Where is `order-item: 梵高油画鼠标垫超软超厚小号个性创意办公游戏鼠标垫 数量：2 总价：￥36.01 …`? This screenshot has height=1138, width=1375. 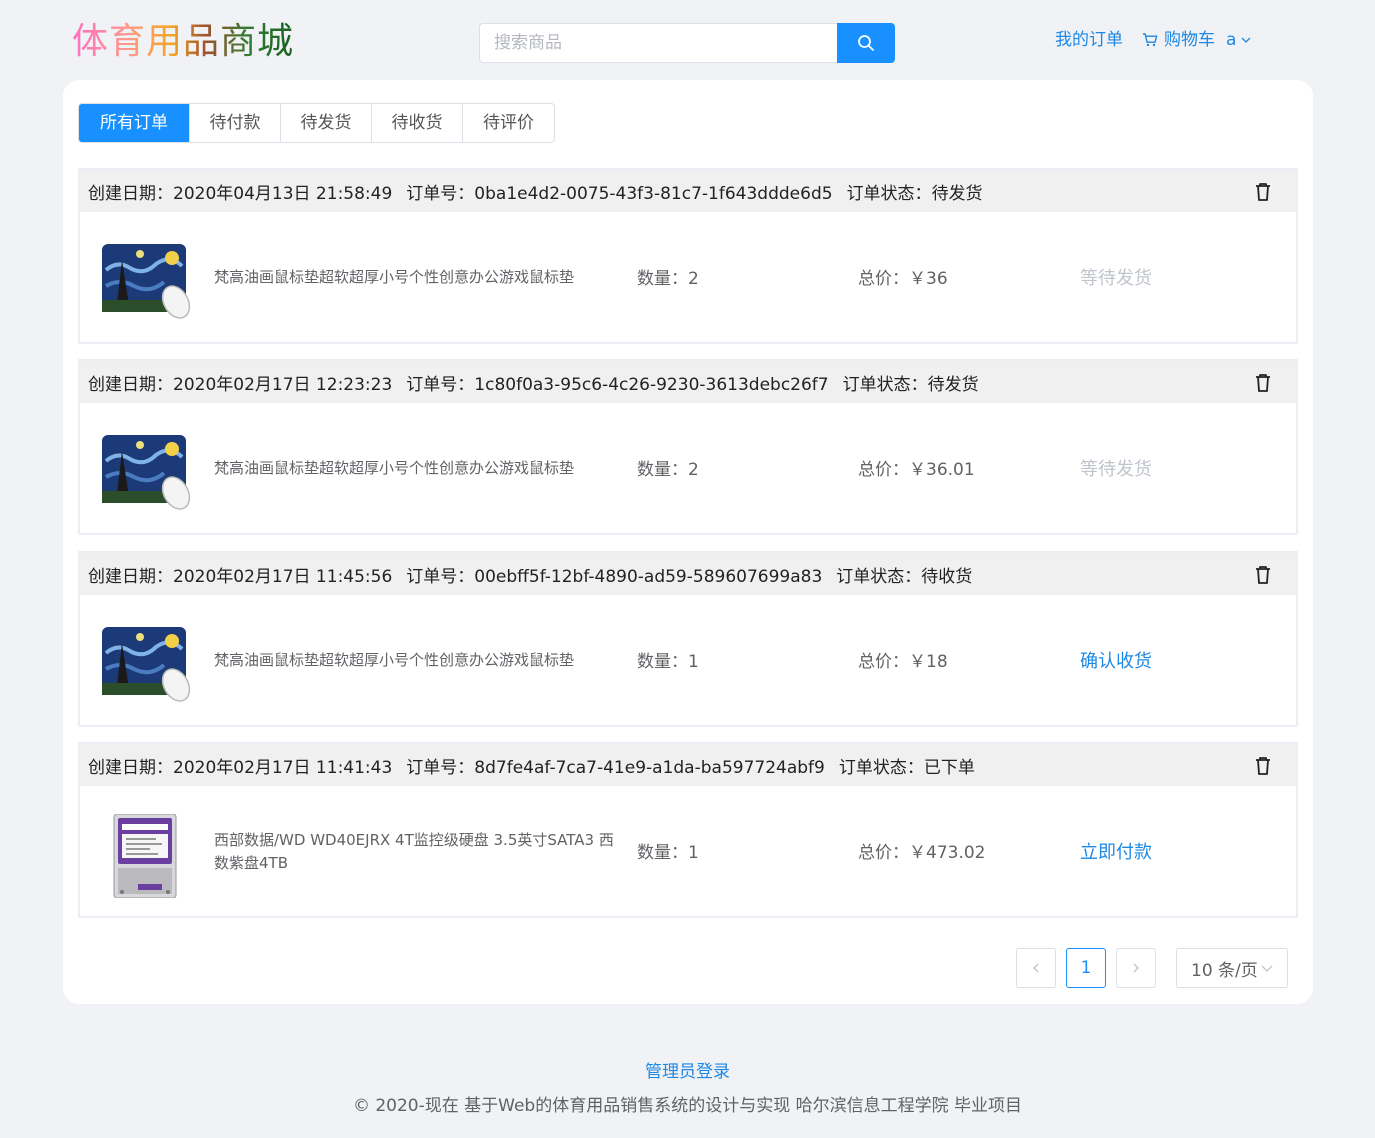 order-item: 梵高油画鼠标垫超软超厚小号个性创意办公游戏鼠标垫 数量：2 总价：￥36.01 … is located at coordinates (688, 468).